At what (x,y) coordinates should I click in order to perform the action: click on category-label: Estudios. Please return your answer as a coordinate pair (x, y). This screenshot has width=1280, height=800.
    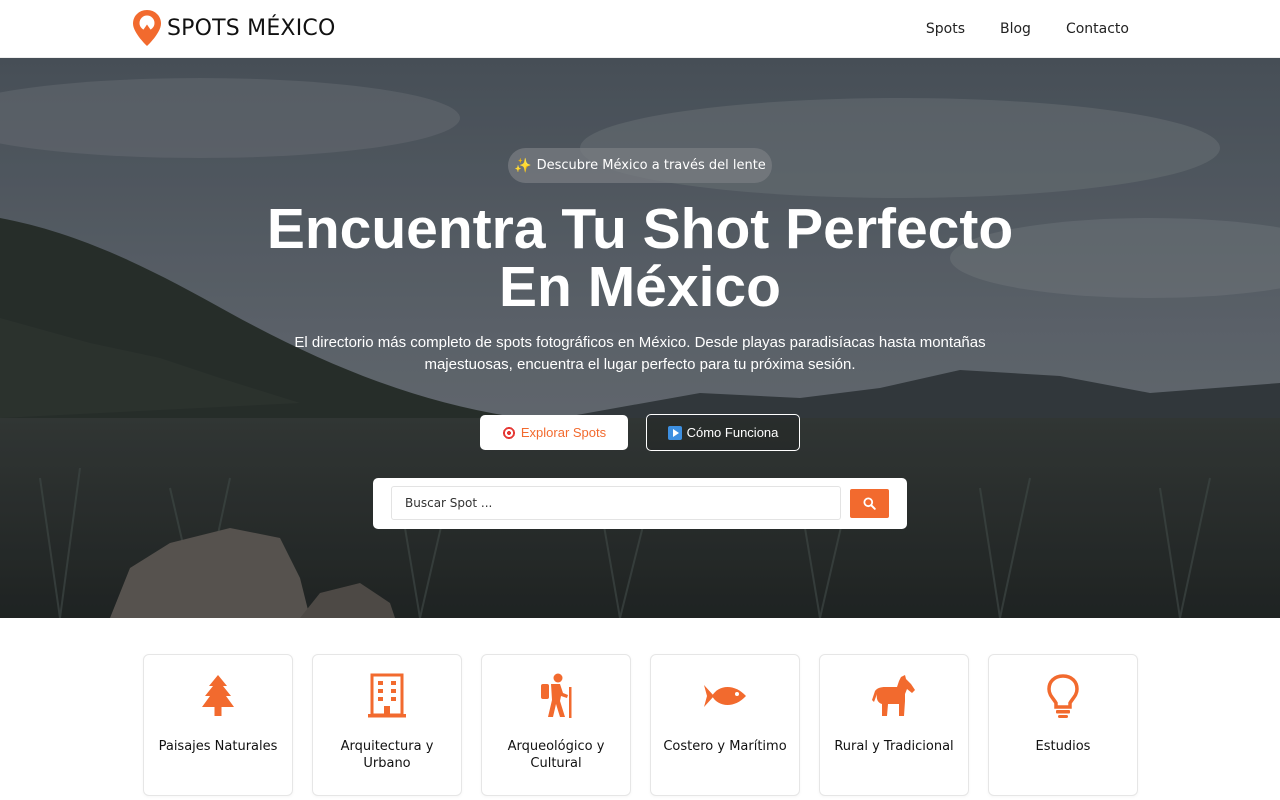
    Looking at the image, I should click on (1063, 746).